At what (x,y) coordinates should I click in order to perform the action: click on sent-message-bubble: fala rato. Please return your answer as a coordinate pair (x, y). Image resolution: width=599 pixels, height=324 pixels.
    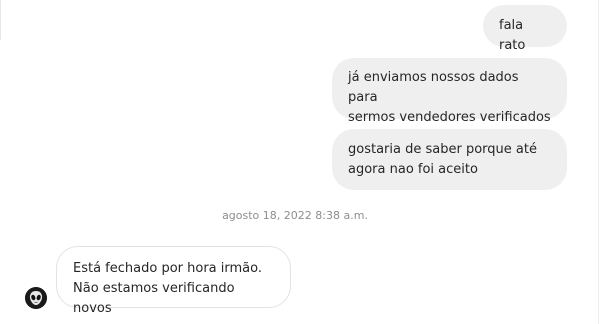
    Looking at the image, I should click on (525, 29).